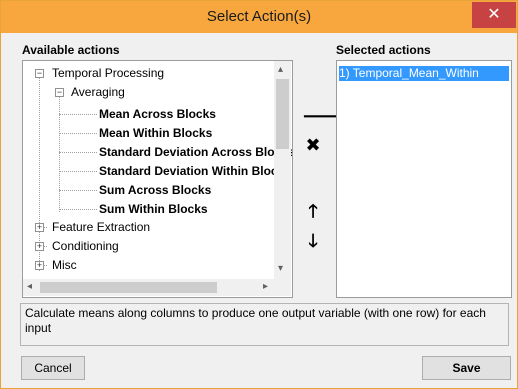 This screenshot has height=389, width=518. What do you see at coordinates (383, 50) in the screenshot?
I see `selected-actions-label: Selected actions` at bounding box center [383, 50].